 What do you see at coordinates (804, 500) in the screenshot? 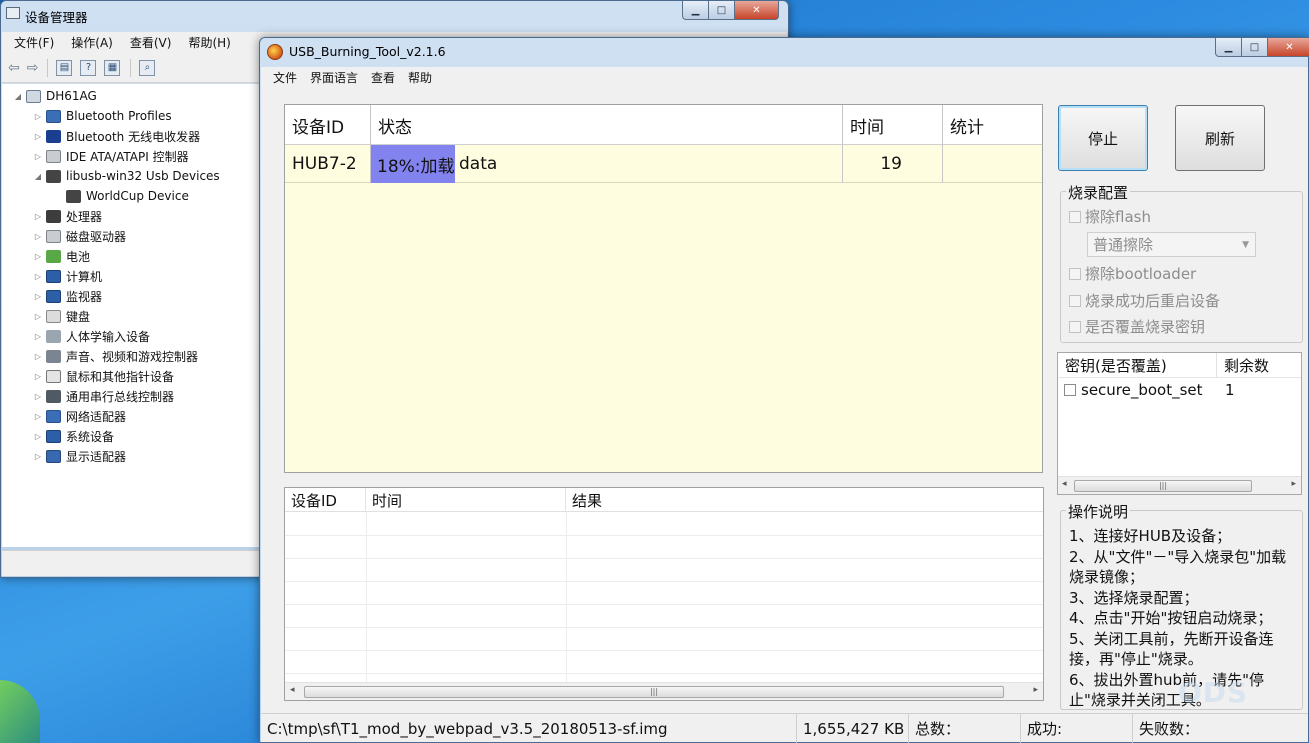
I see `header-result: 结果` at bounding box center [804, 500].